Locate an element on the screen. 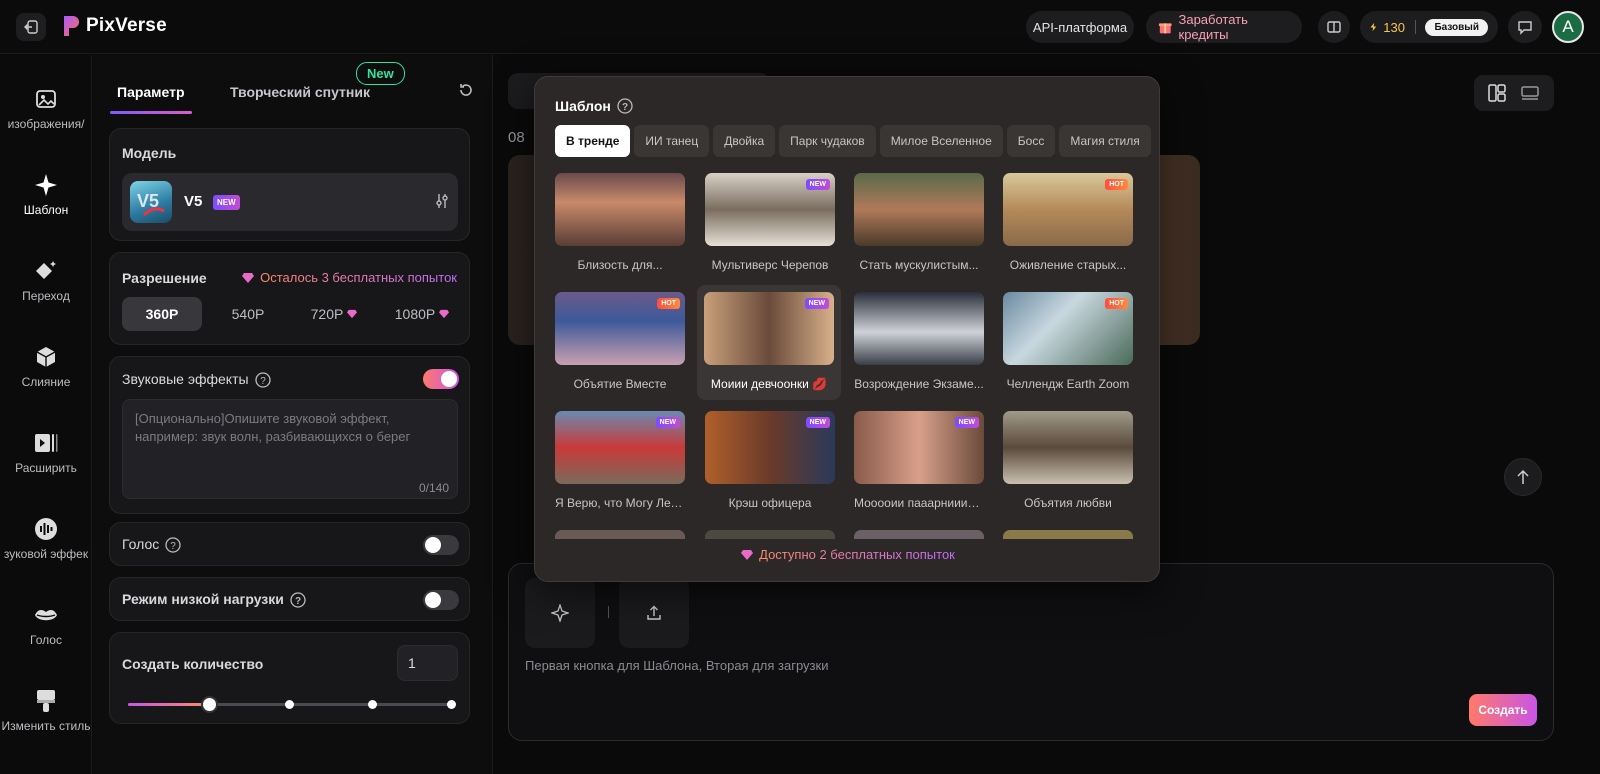  template-thumbnail: NEW is located at coordinates (770, 447).